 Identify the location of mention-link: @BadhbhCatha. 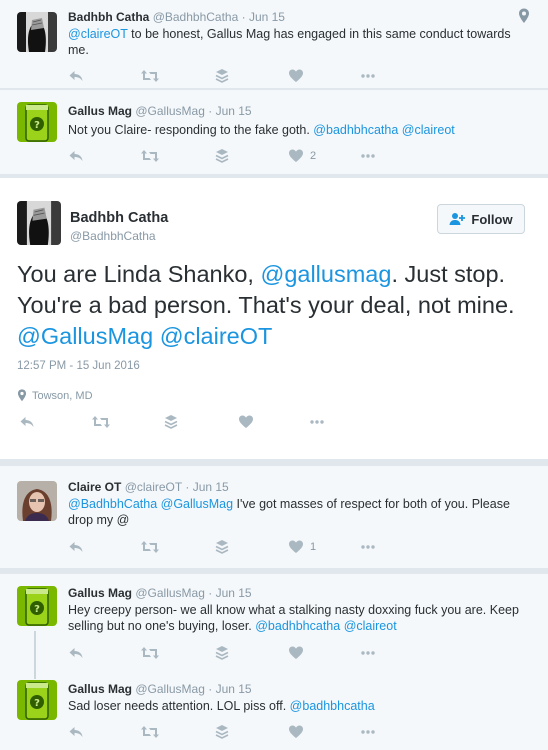
(112, 504).